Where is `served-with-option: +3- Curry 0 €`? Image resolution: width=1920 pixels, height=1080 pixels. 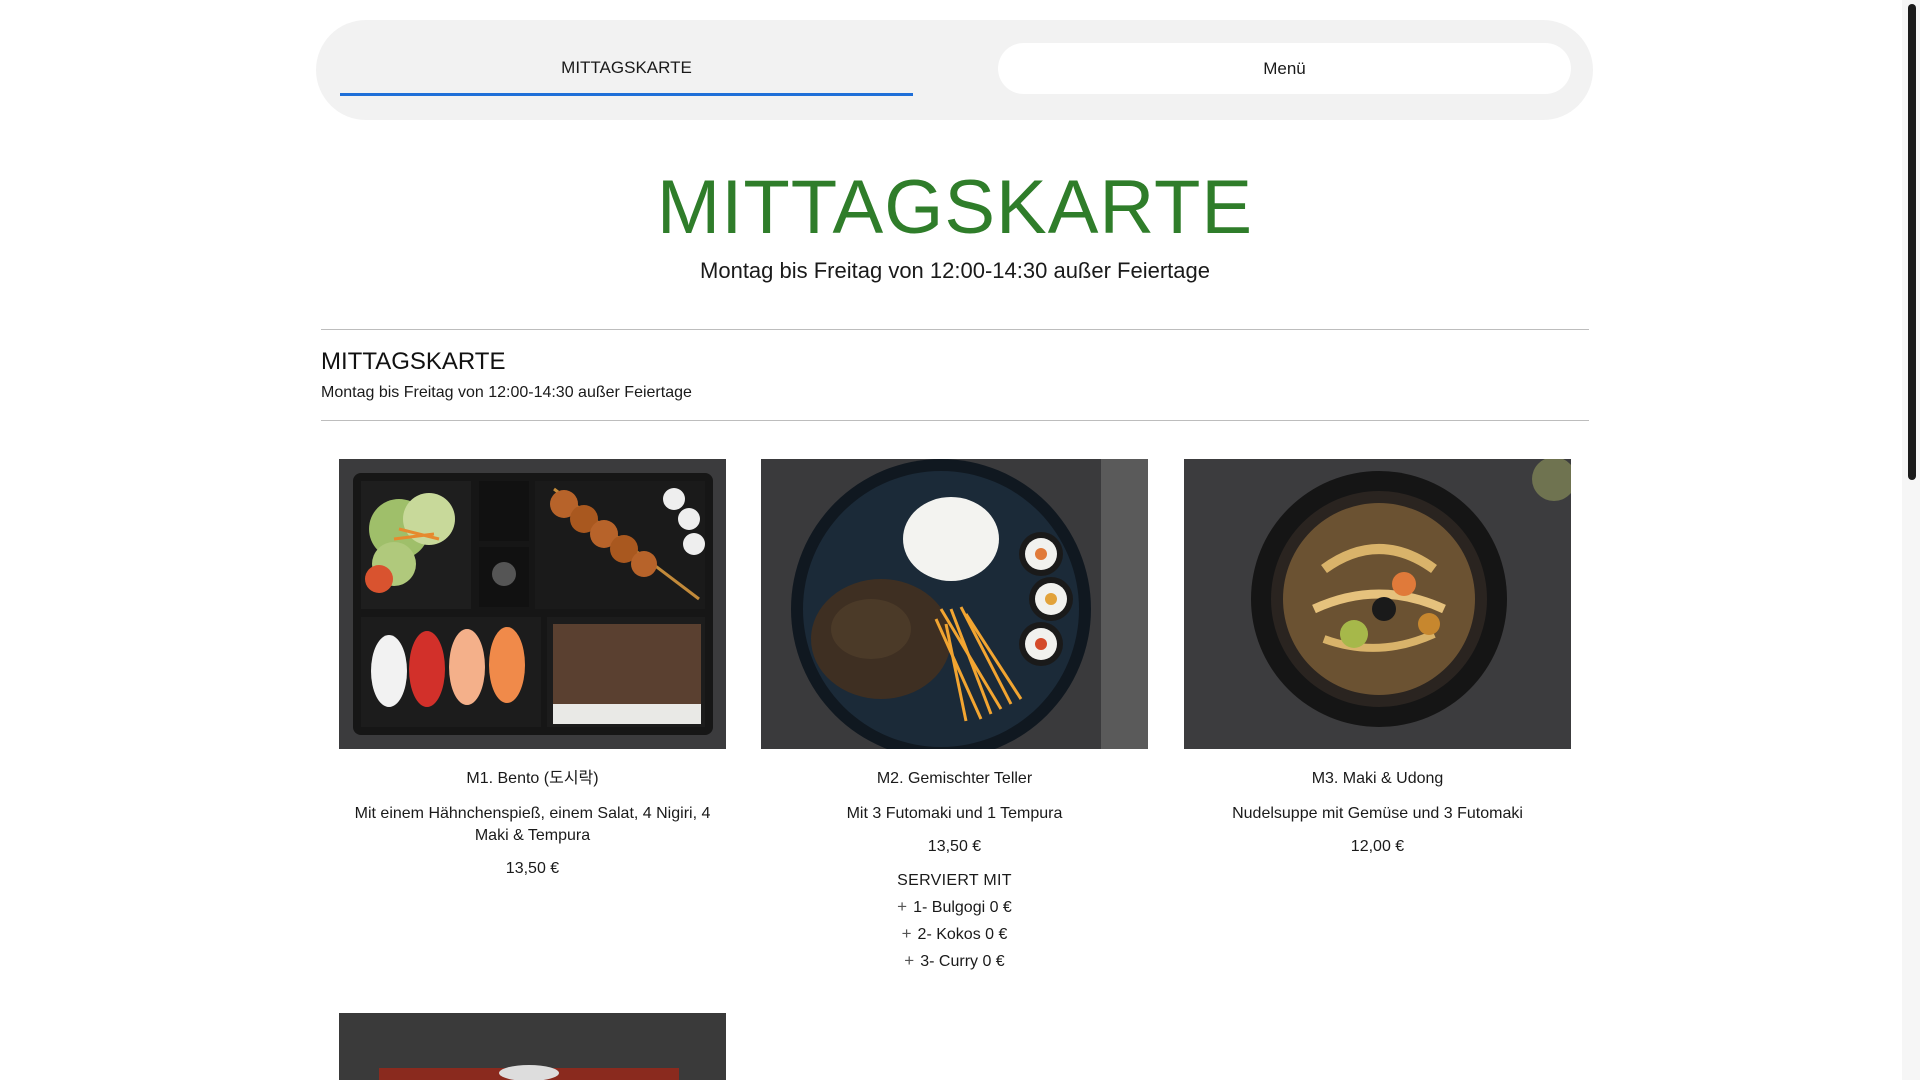
served-with-option: +3- Curry 0 € is located at coordinates (954, 961).